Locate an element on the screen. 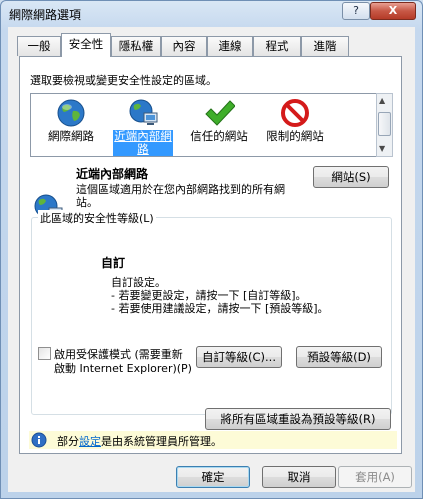 The height and width of the screenshot is (499, 423). zone-label: 限制的網站 is located at coordinates (295, 136).